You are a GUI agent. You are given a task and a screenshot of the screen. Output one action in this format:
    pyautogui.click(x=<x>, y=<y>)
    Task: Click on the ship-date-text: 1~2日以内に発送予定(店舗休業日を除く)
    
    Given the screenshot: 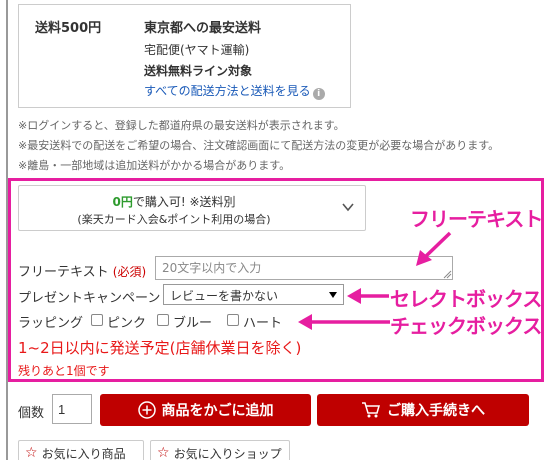 What is the action you would take?
    pyautogui.click(x=160, y=348)
    